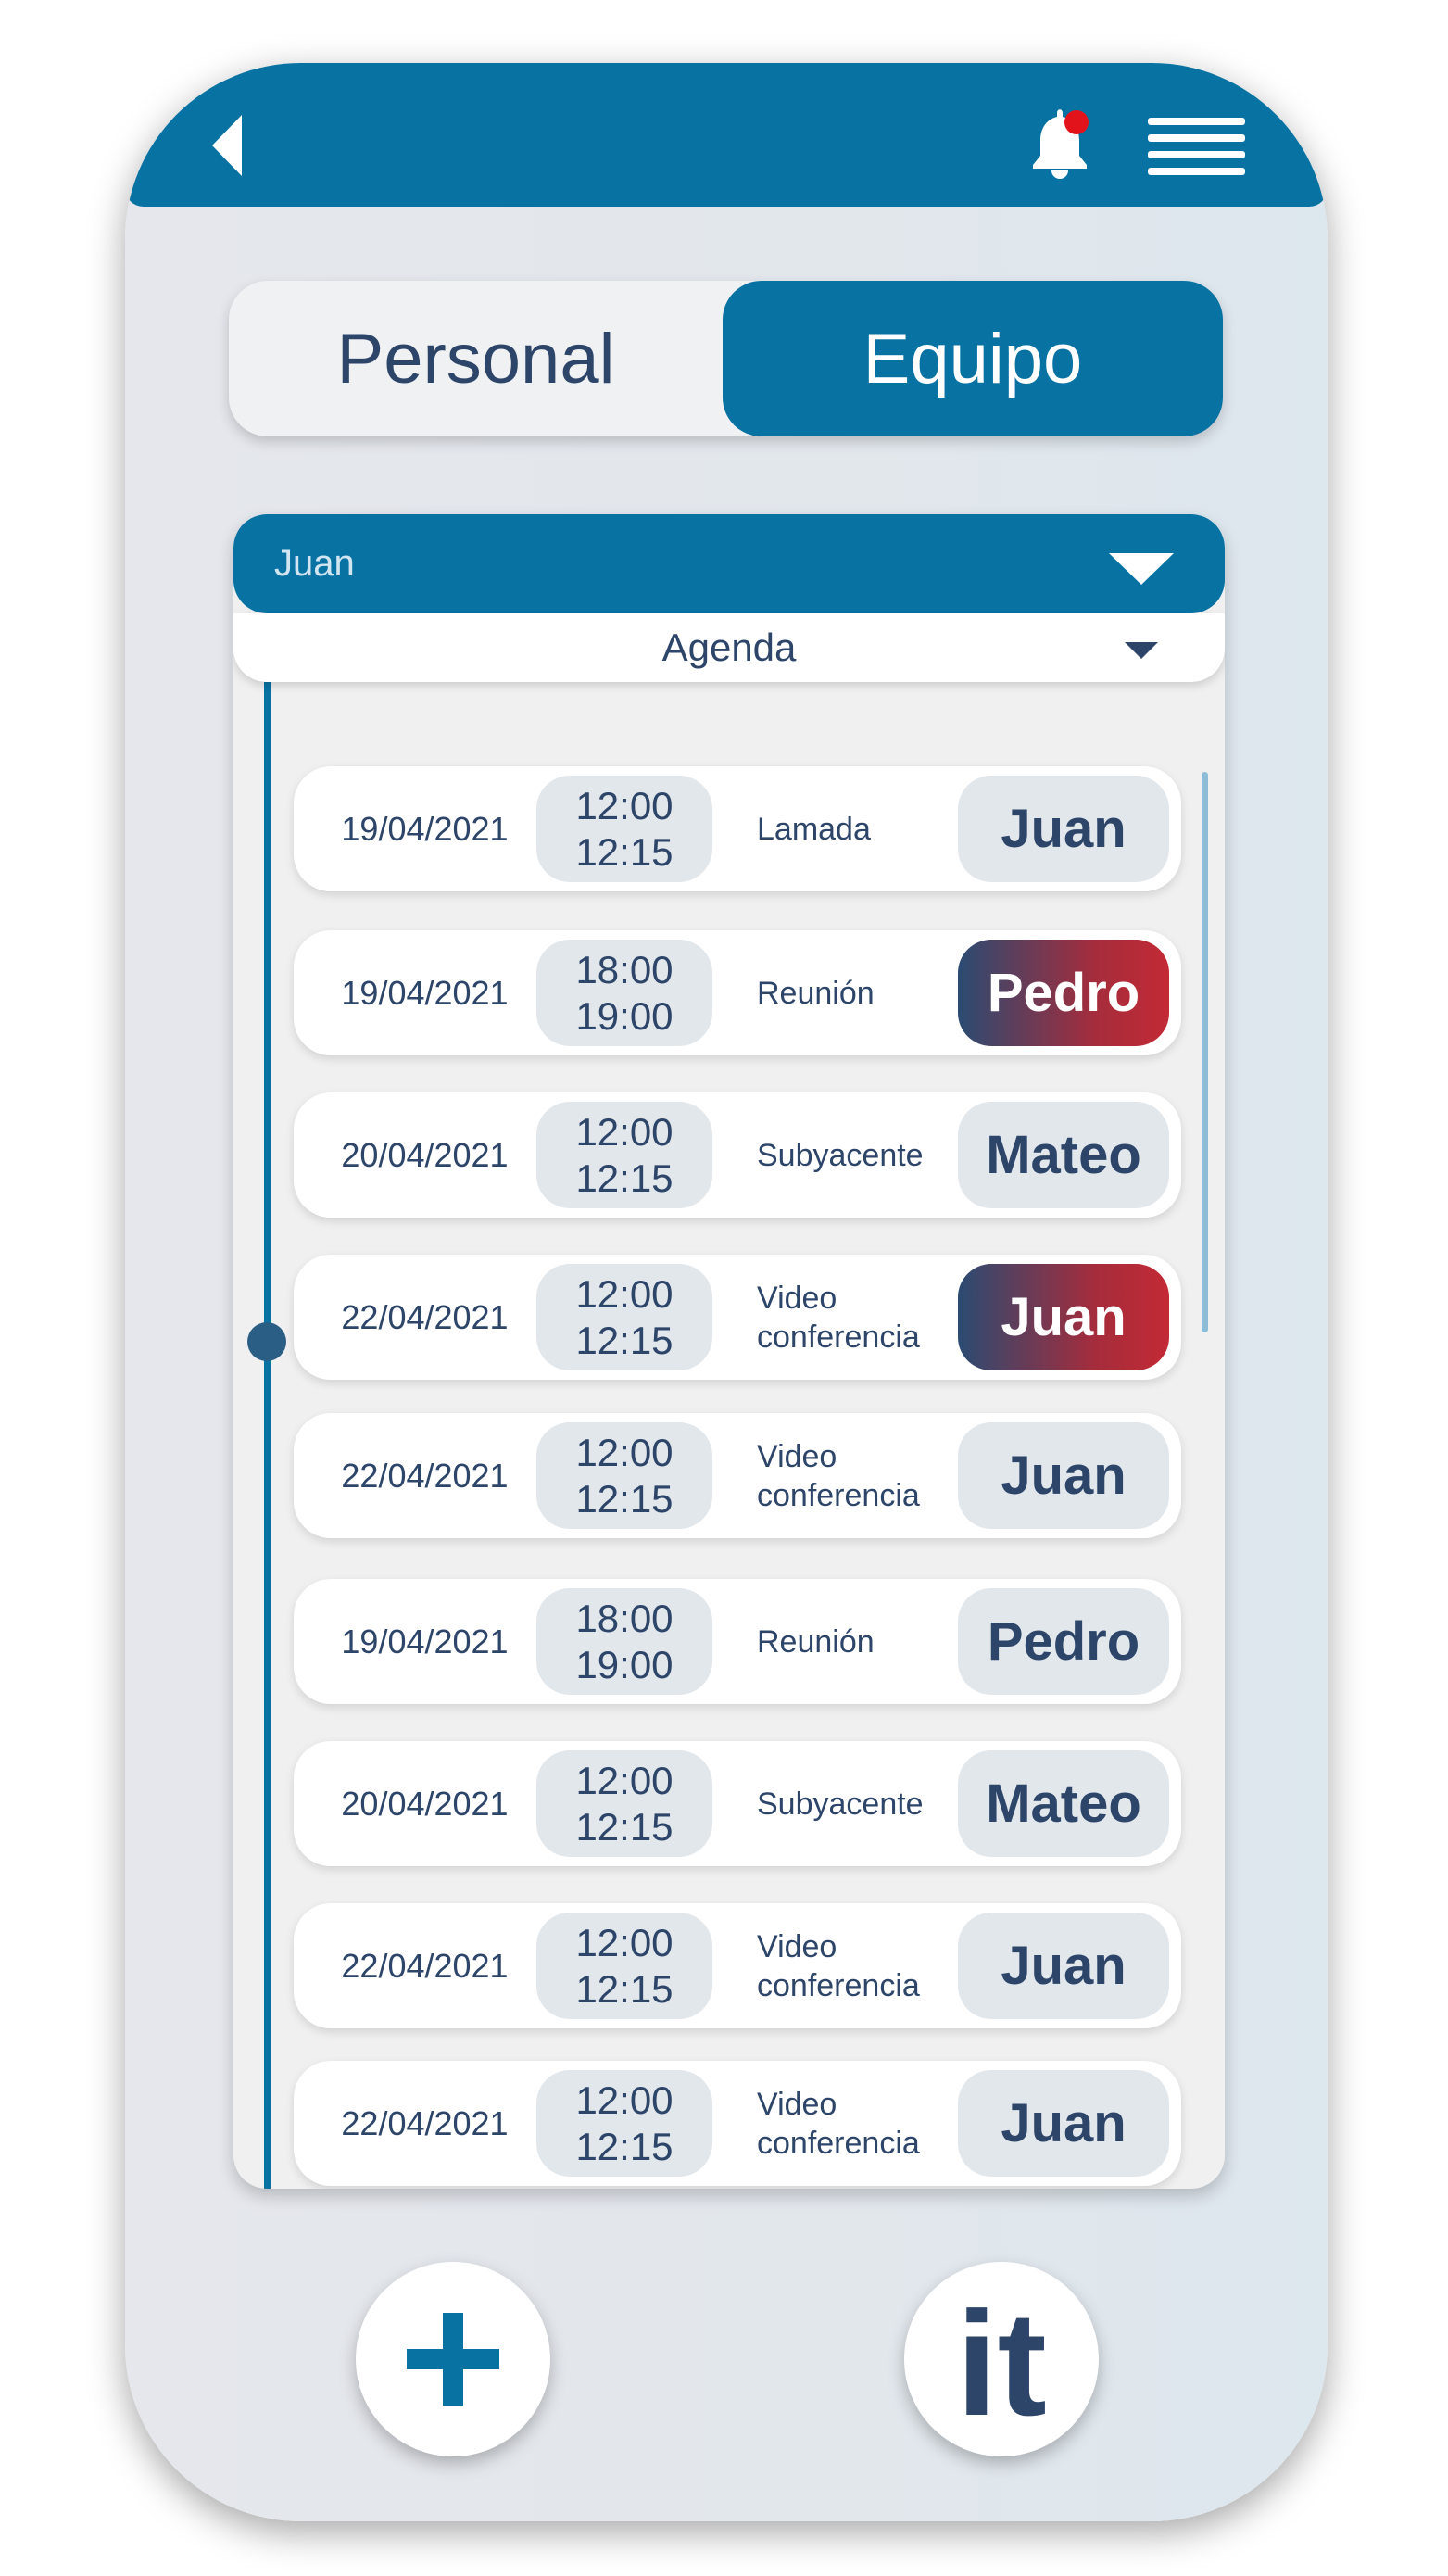 This screenshot has width=1448, height=2576. What do you see at coordinates (814, 829) in the screenshot?
I see `entry-type: Lamada` at bounding box center [814, 829].